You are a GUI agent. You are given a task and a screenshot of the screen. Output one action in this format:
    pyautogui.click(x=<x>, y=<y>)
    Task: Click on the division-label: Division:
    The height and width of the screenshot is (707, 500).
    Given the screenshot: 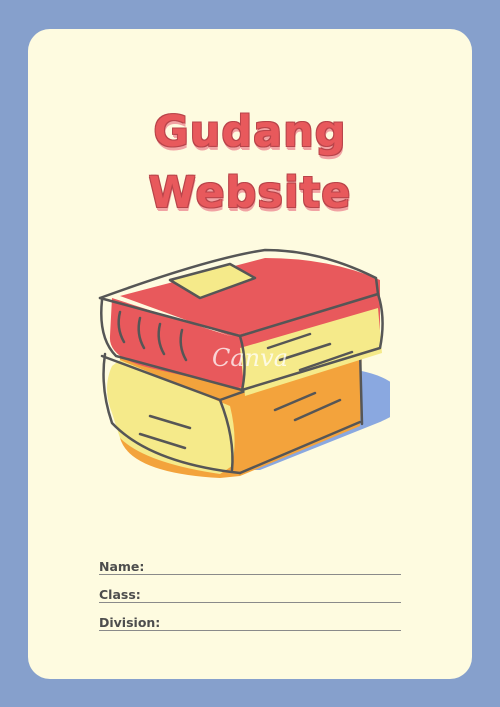 What is the action you would take?
    pyautogui.click(x=130, y=622)
    